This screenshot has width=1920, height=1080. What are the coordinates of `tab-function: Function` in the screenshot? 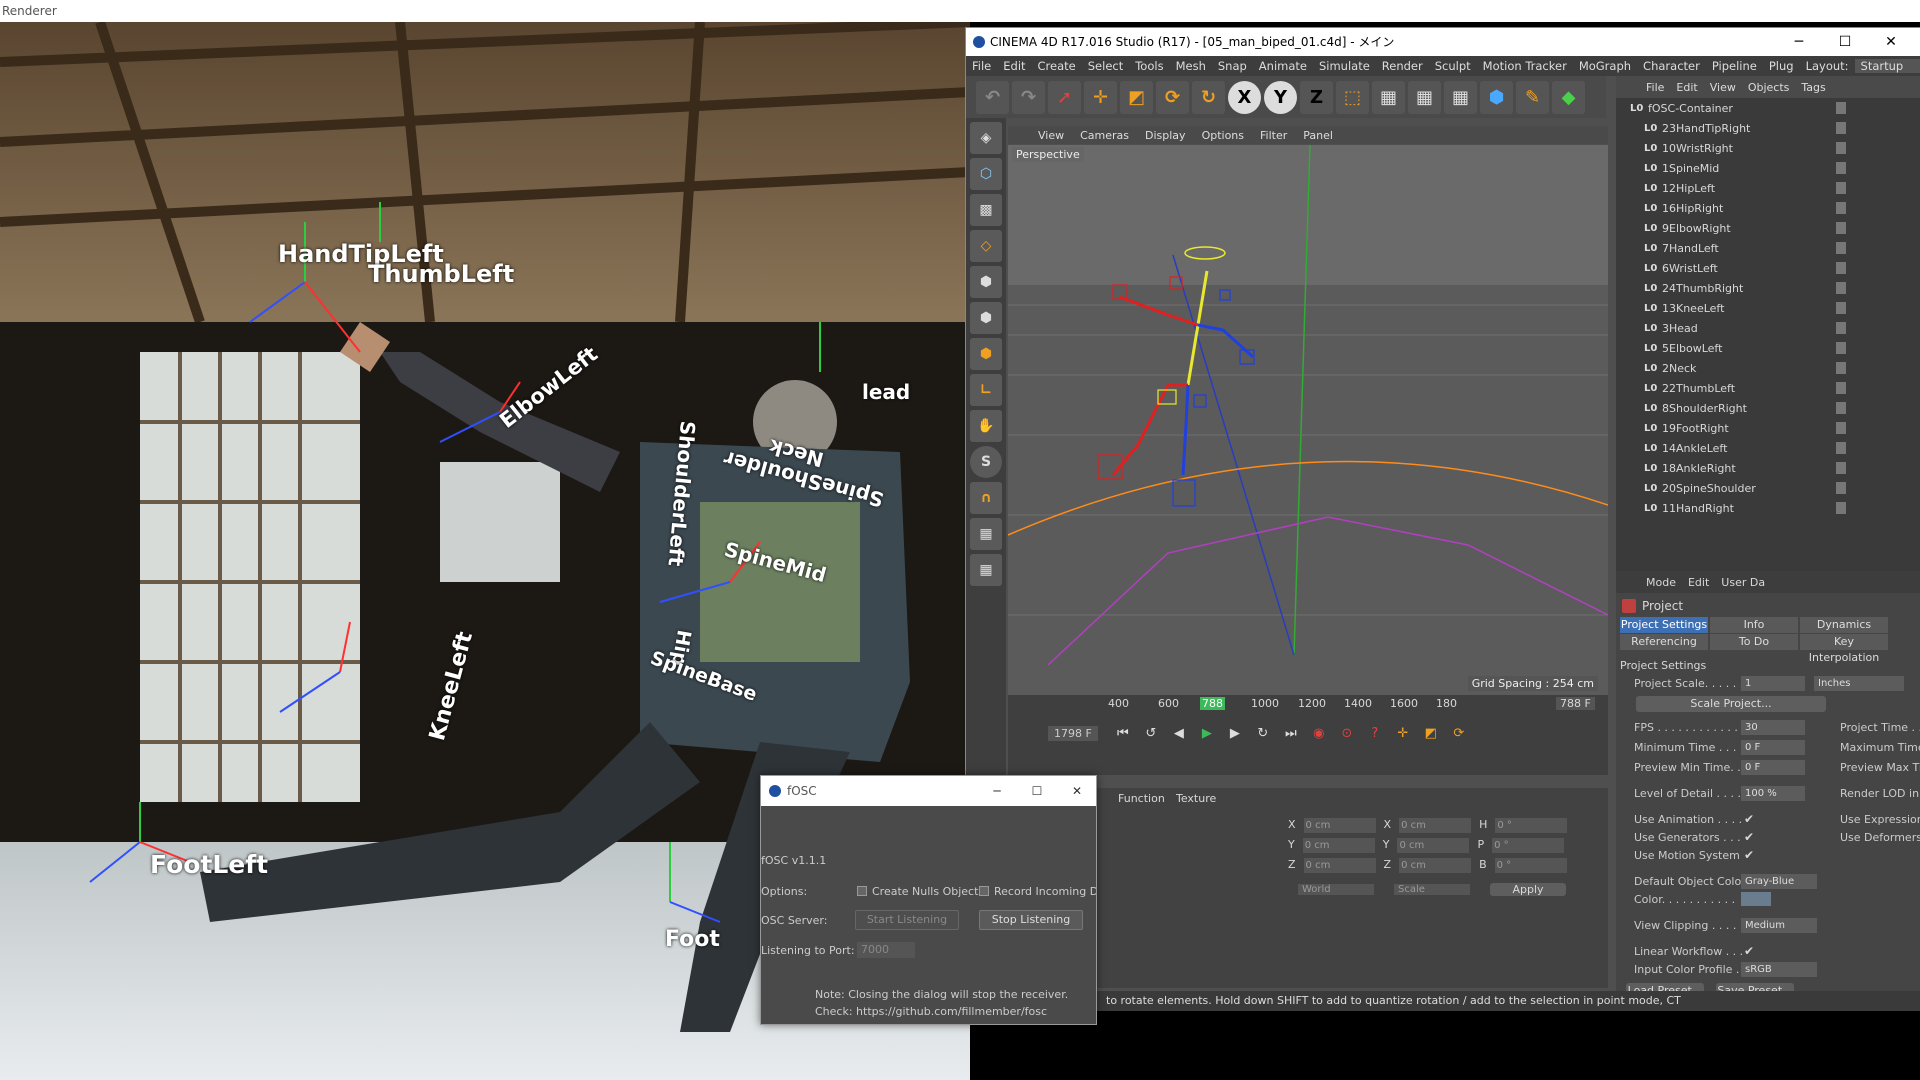 It's located at (1141, 798).